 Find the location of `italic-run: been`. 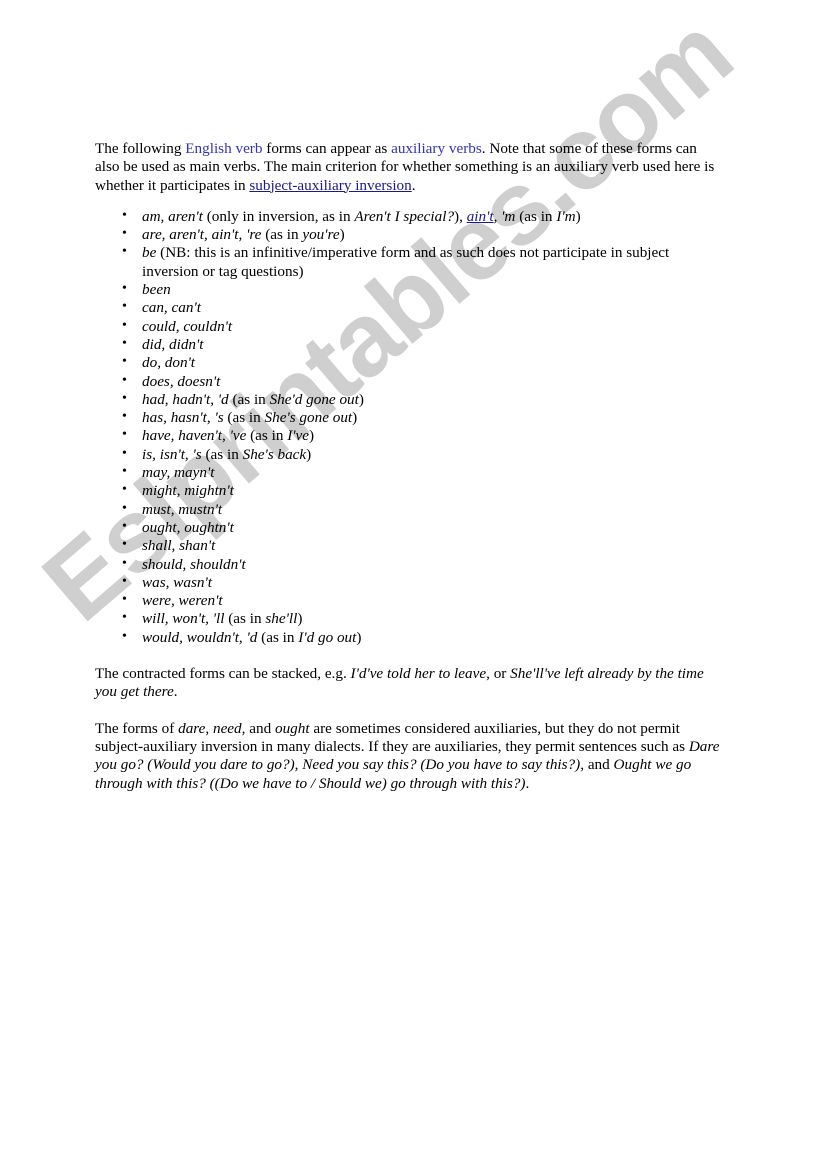

italic-run: been is located at coordinates (156, 290).